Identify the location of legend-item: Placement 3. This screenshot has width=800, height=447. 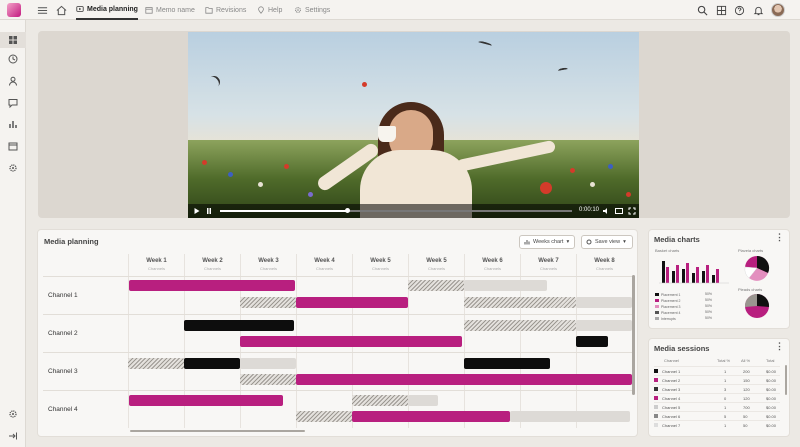
(667, 306).